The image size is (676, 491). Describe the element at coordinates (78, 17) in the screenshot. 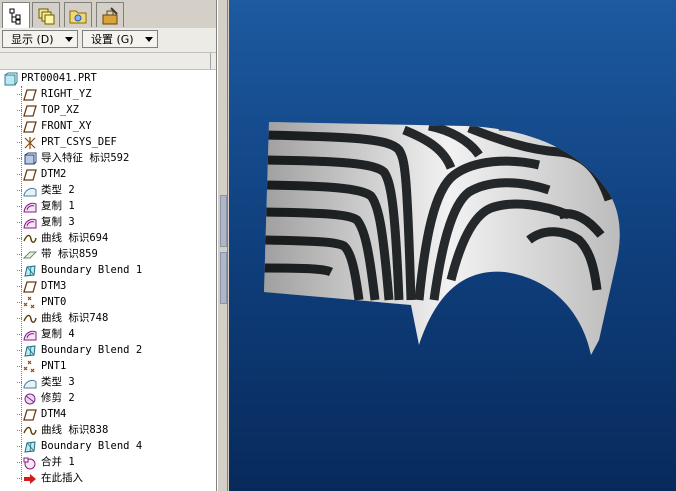

I see `folder-icon` at that location.